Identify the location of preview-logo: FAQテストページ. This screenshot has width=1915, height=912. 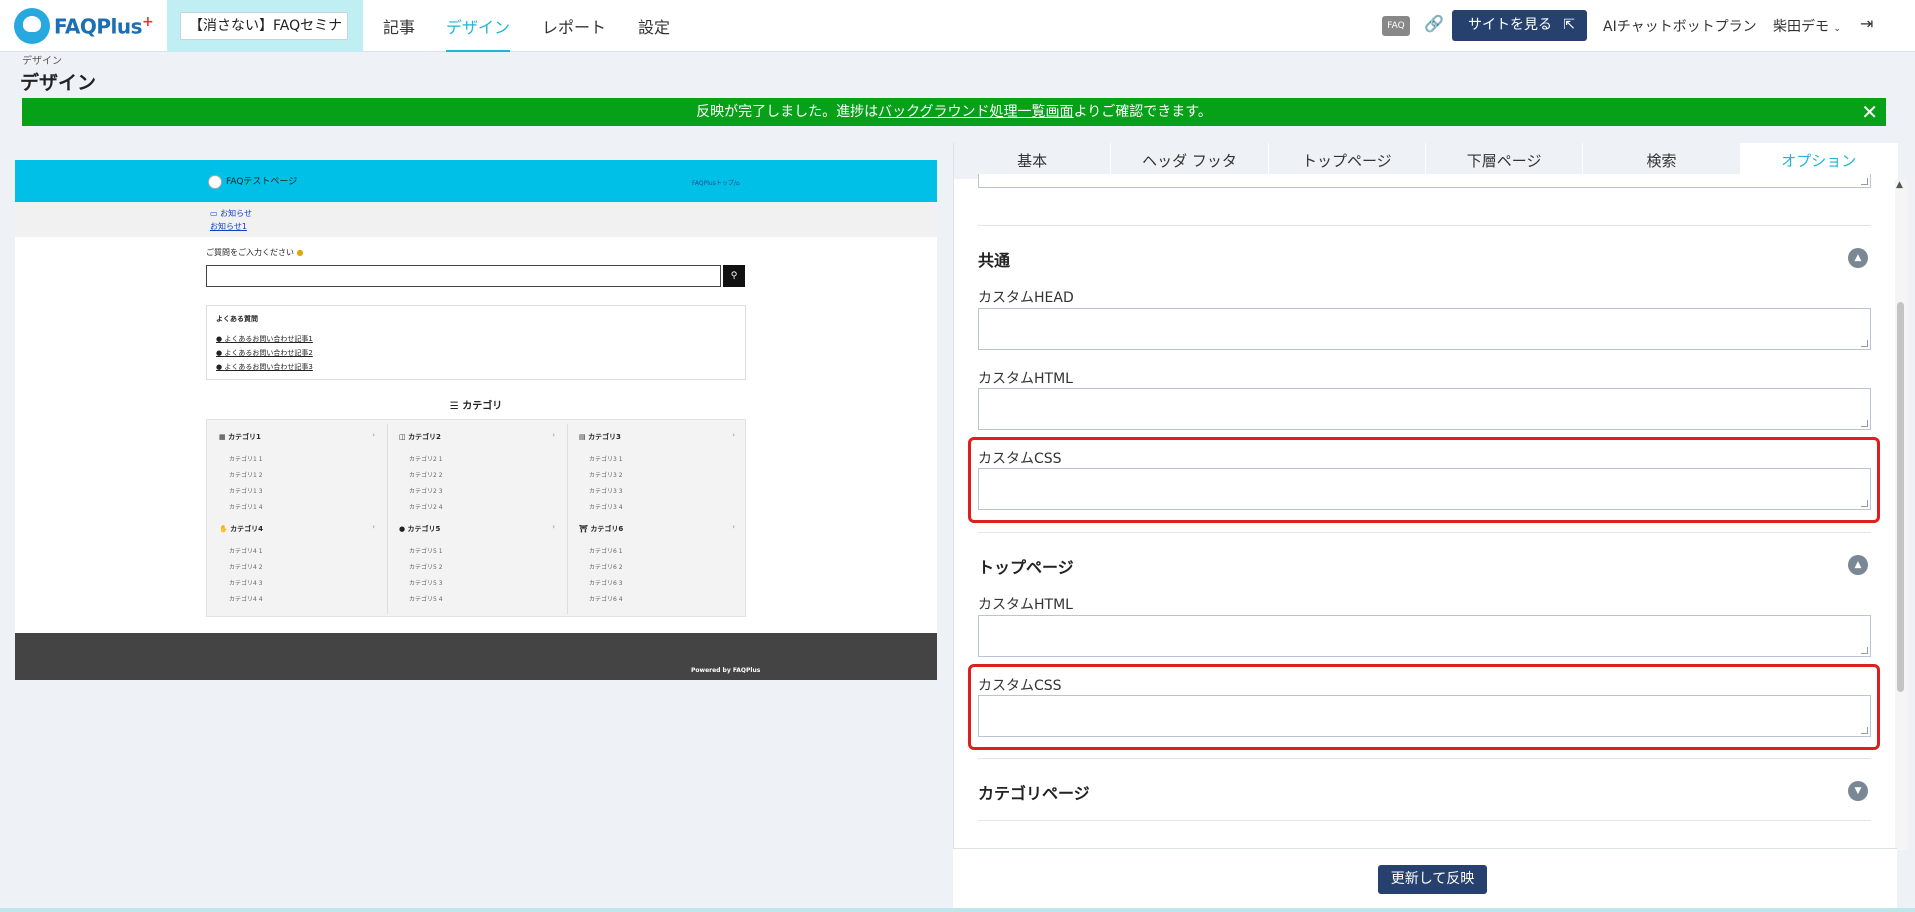
(252, 181).